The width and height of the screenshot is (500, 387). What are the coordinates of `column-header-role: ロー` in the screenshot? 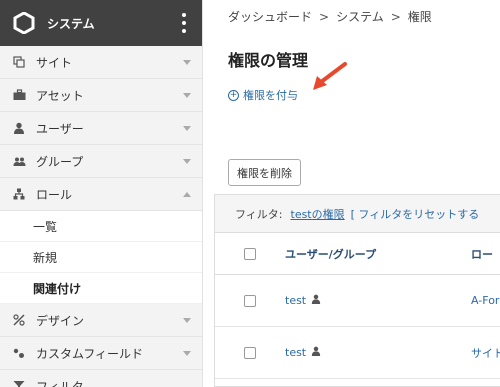 It's located at (482, 254).